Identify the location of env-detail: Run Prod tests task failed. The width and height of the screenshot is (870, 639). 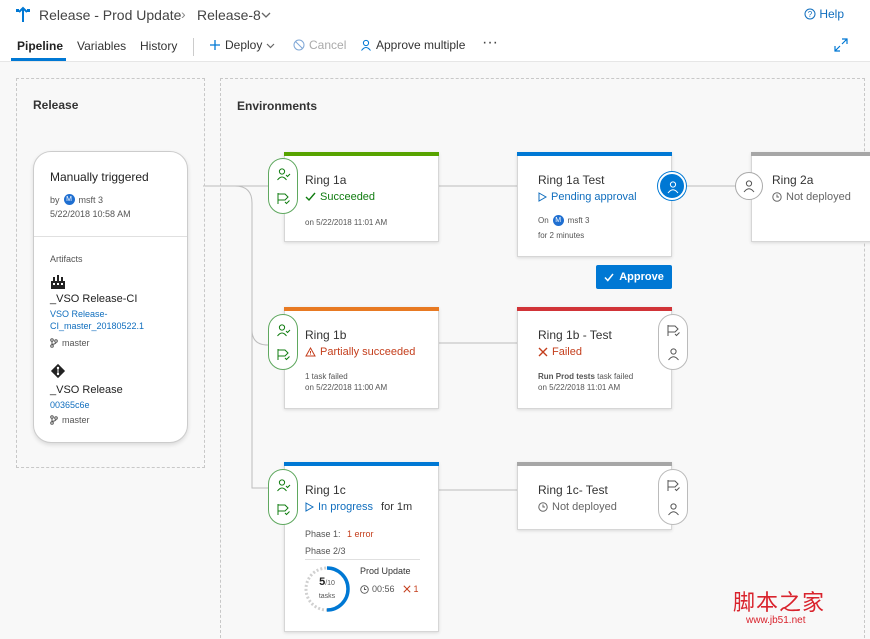
(585, 376).